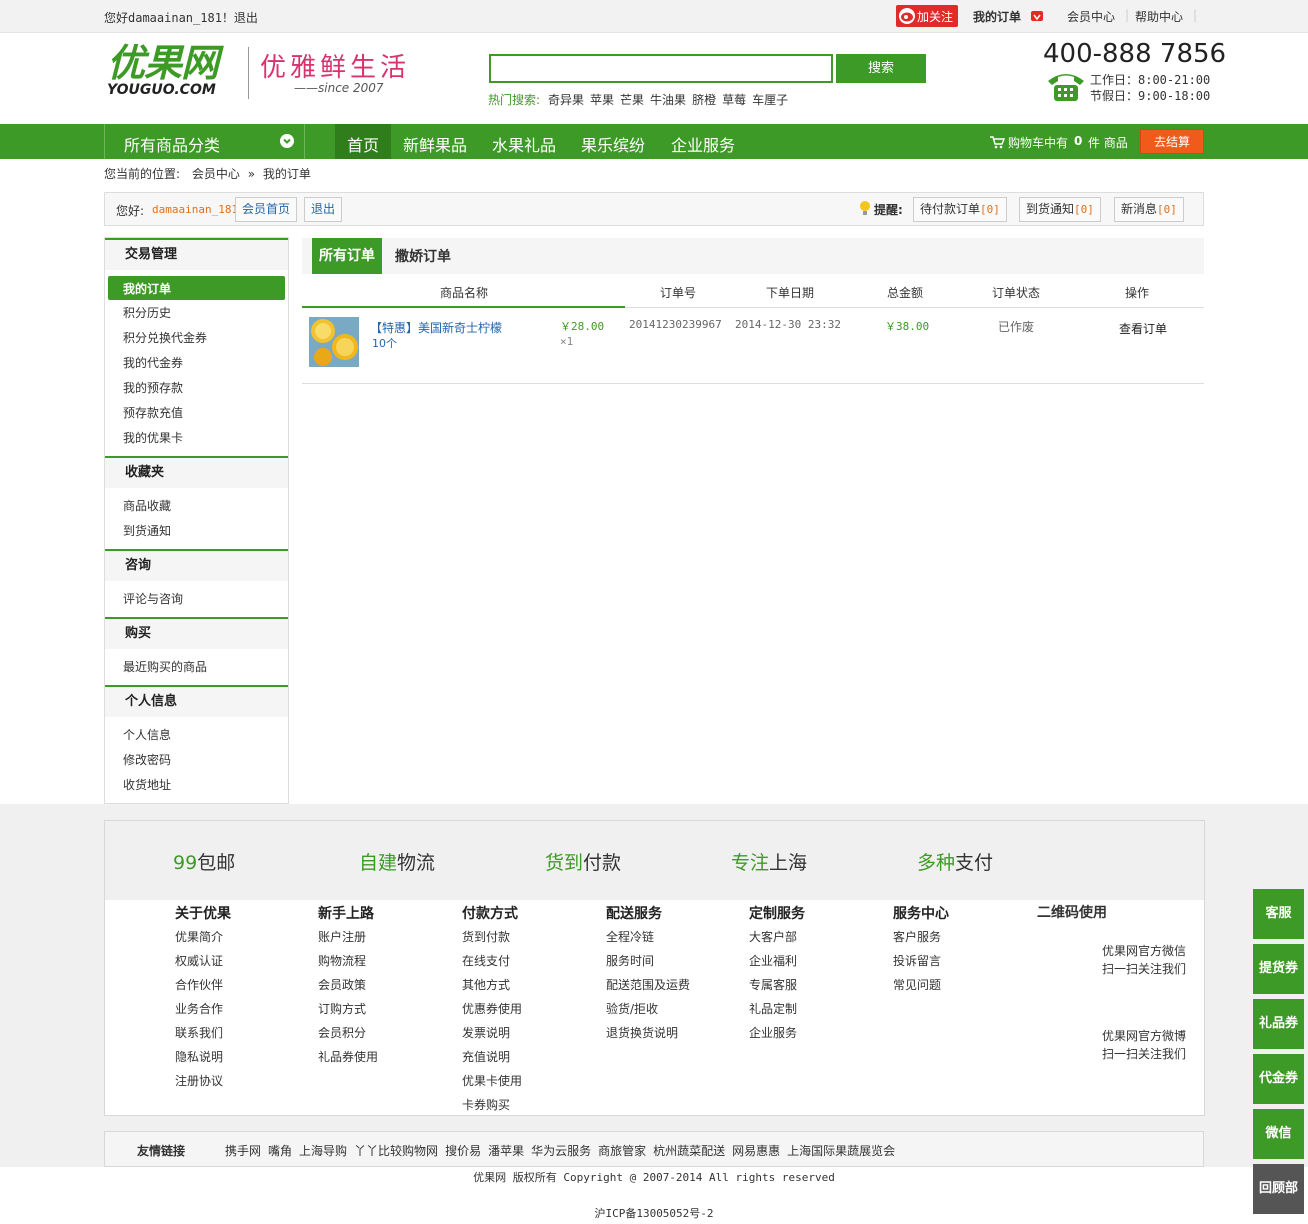  Describe the element at coordinates (147, 531) in the screenshot. I see `sidebar-item-arrival-notice: 到货通知` at that location.